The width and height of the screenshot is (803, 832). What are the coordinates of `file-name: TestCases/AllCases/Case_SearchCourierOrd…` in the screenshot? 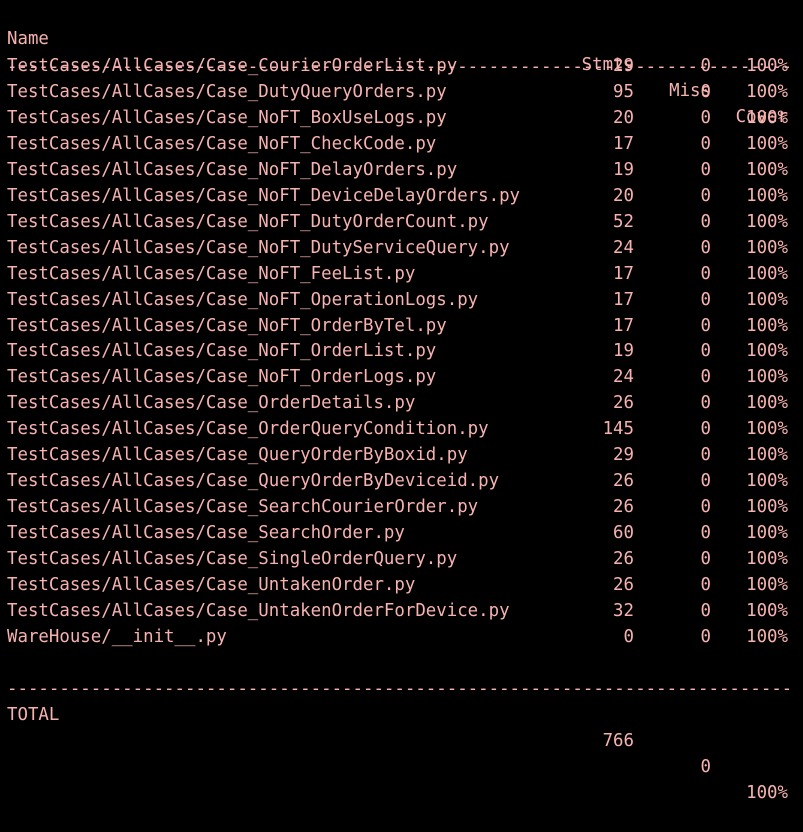 It's located at (243, 507).